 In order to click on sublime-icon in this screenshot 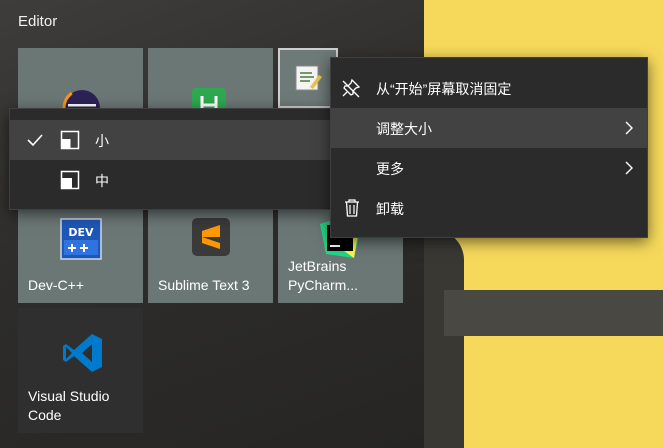, I will do `click(211, 237)`.